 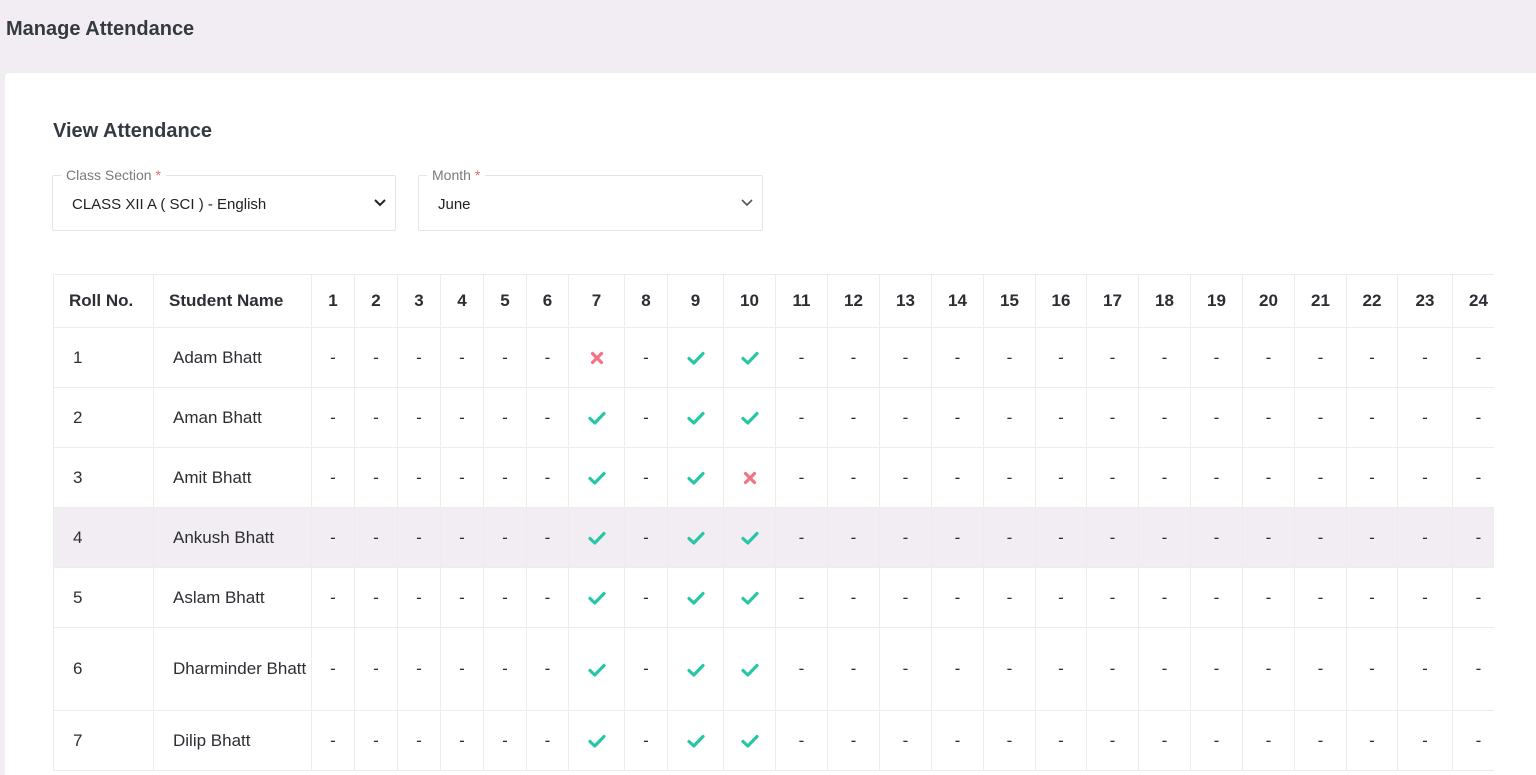 What do you see at coordinates (1372, 301) in the screenshot?
I see `day-header: 22` at bounding box center [1372, 301].